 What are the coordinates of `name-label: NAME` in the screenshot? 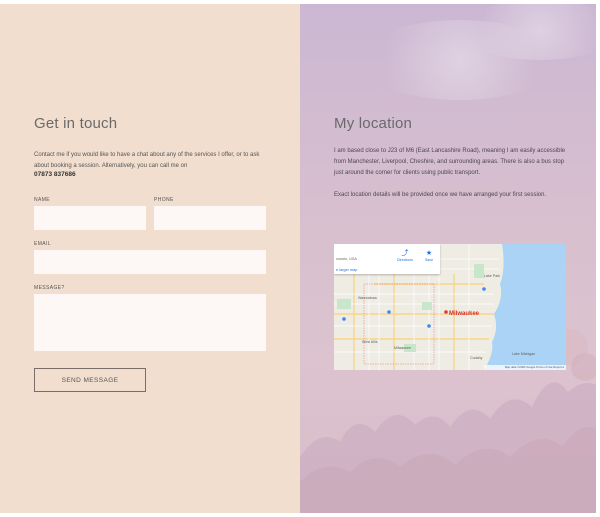 It's located at (42, 200).